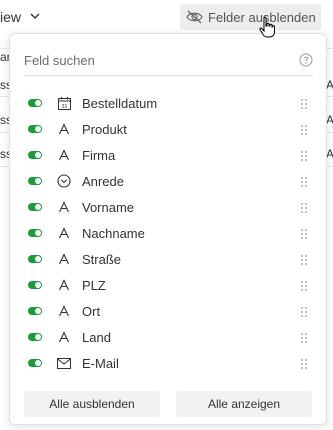  I want to click on field-label: Vorname, so click(108, 207).